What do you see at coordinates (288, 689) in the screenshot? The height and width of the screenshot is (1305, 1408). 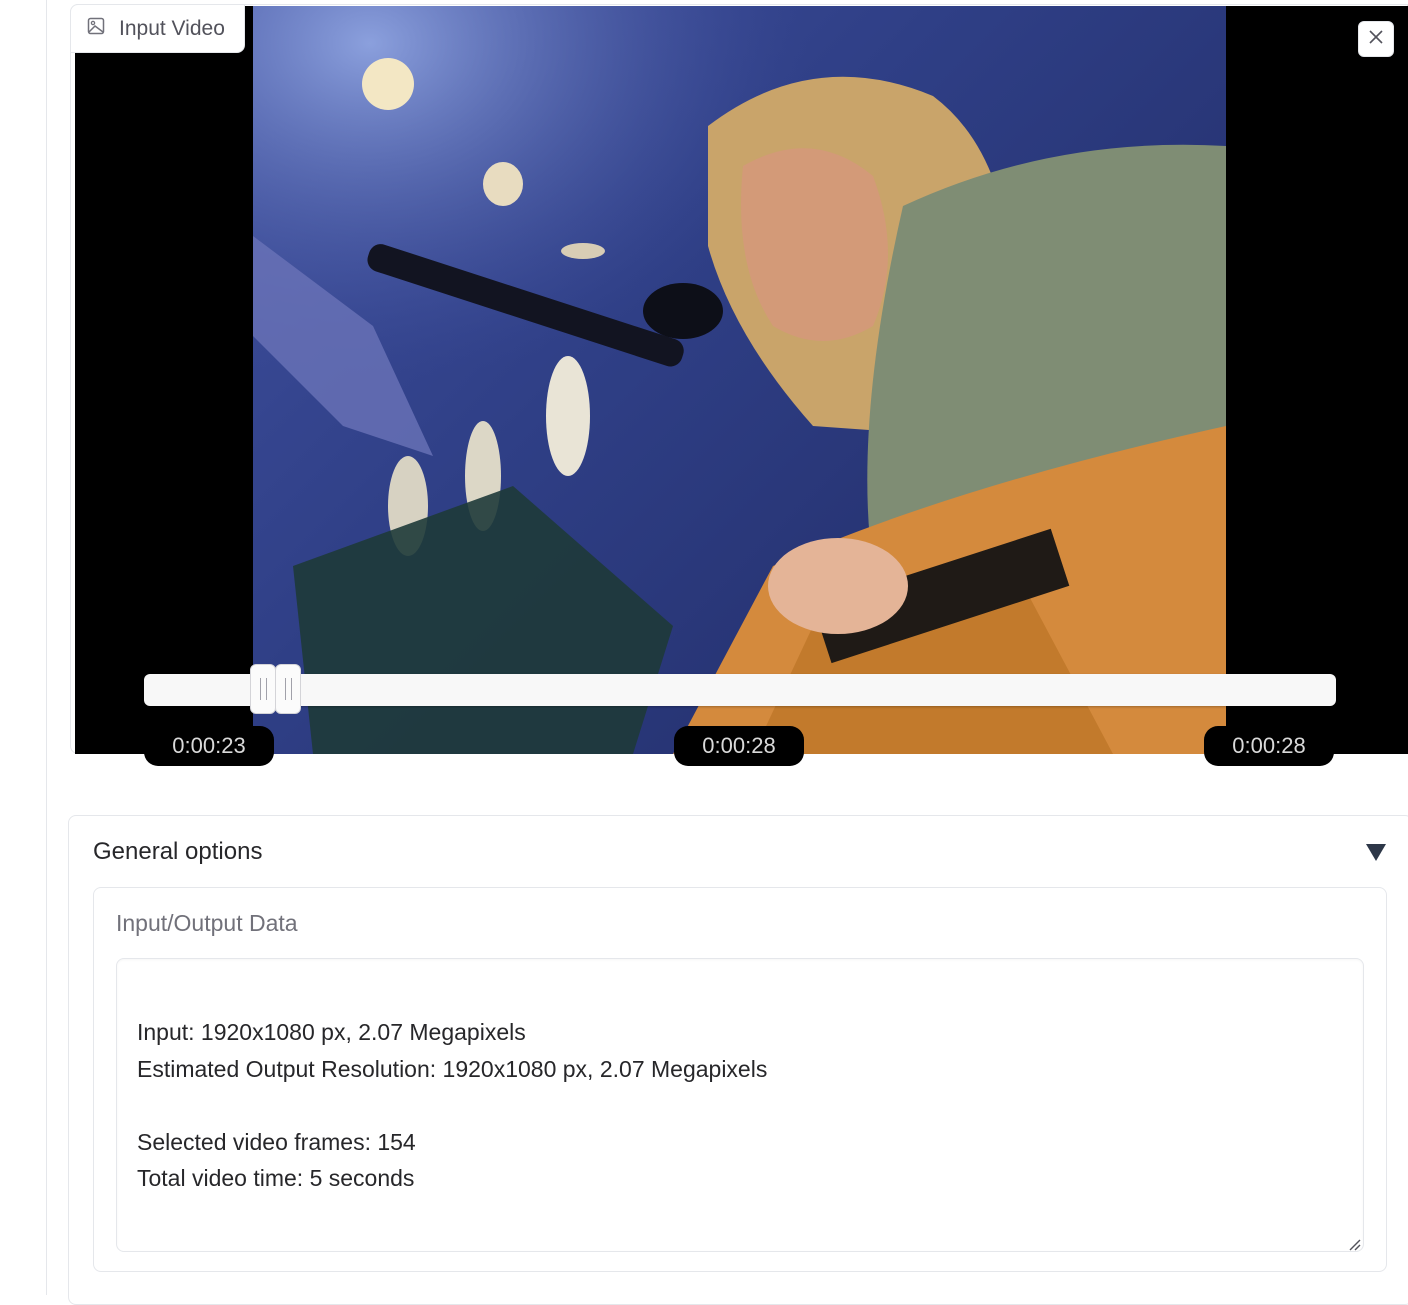 I see `trim-end-handle` at bounding box center [288, 689].